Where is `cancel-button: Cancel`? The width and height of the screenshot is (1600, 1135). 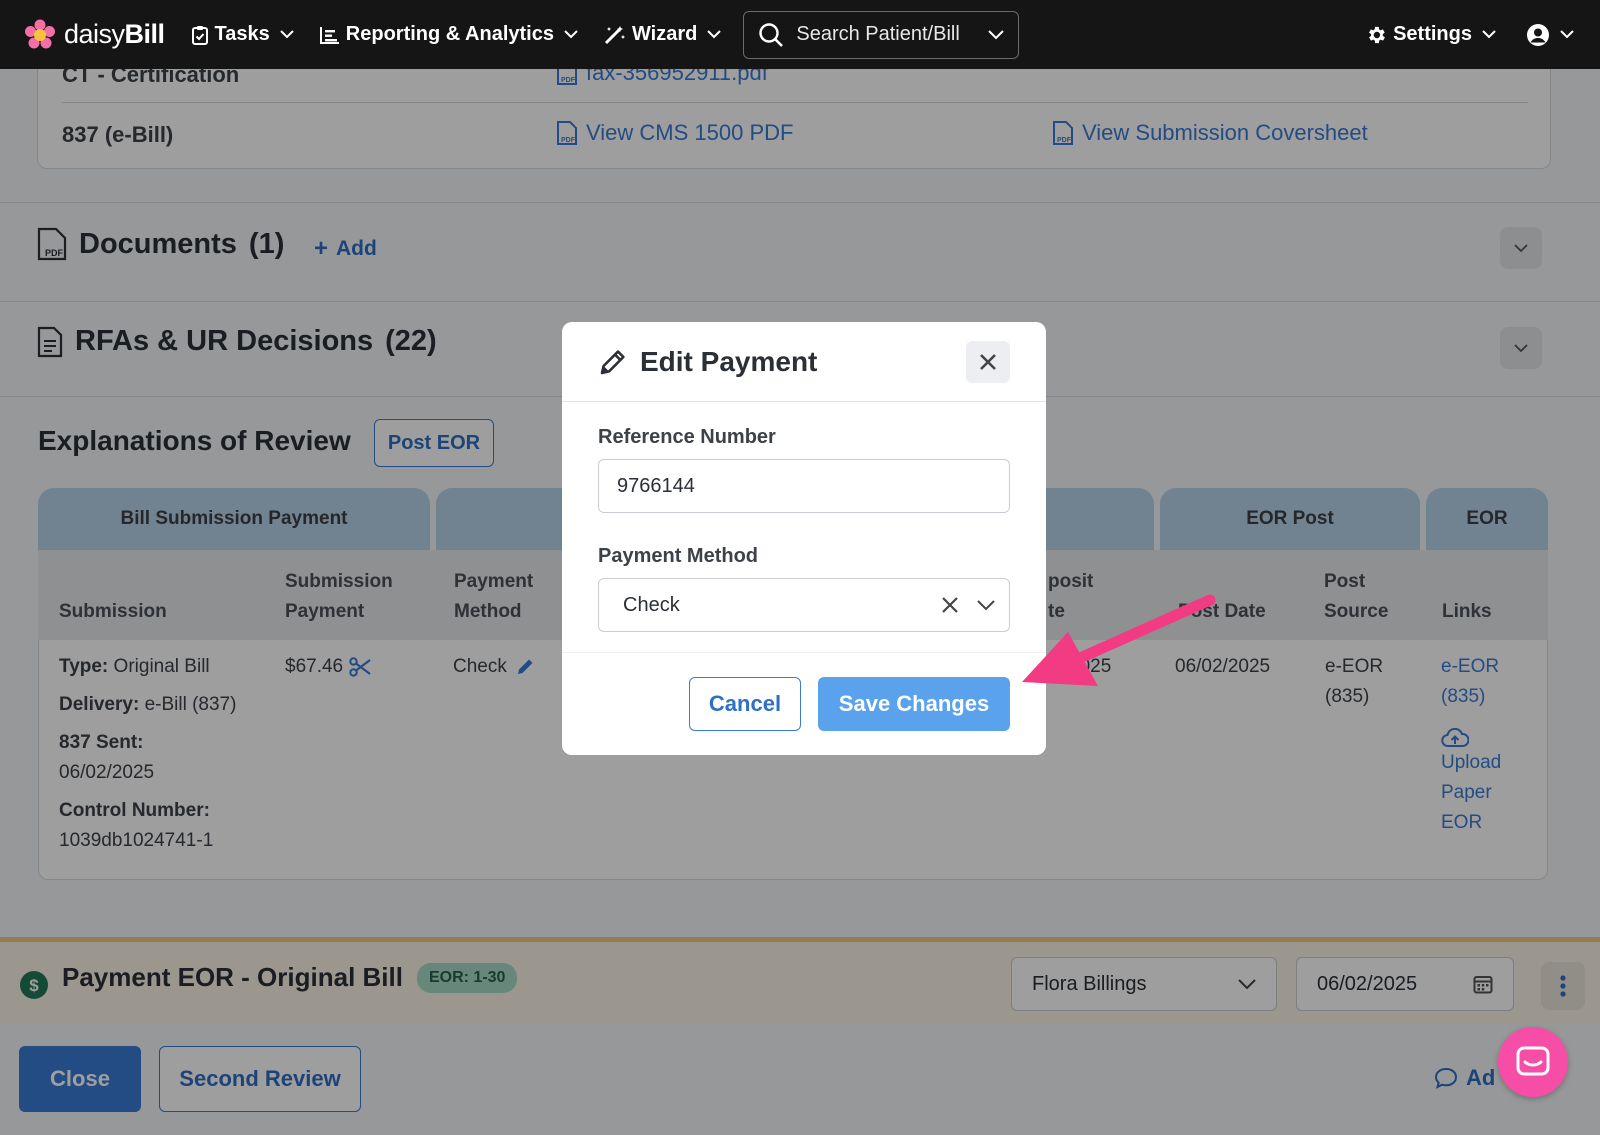 cancel-button: Cancel is located at coordinates (745, 704).